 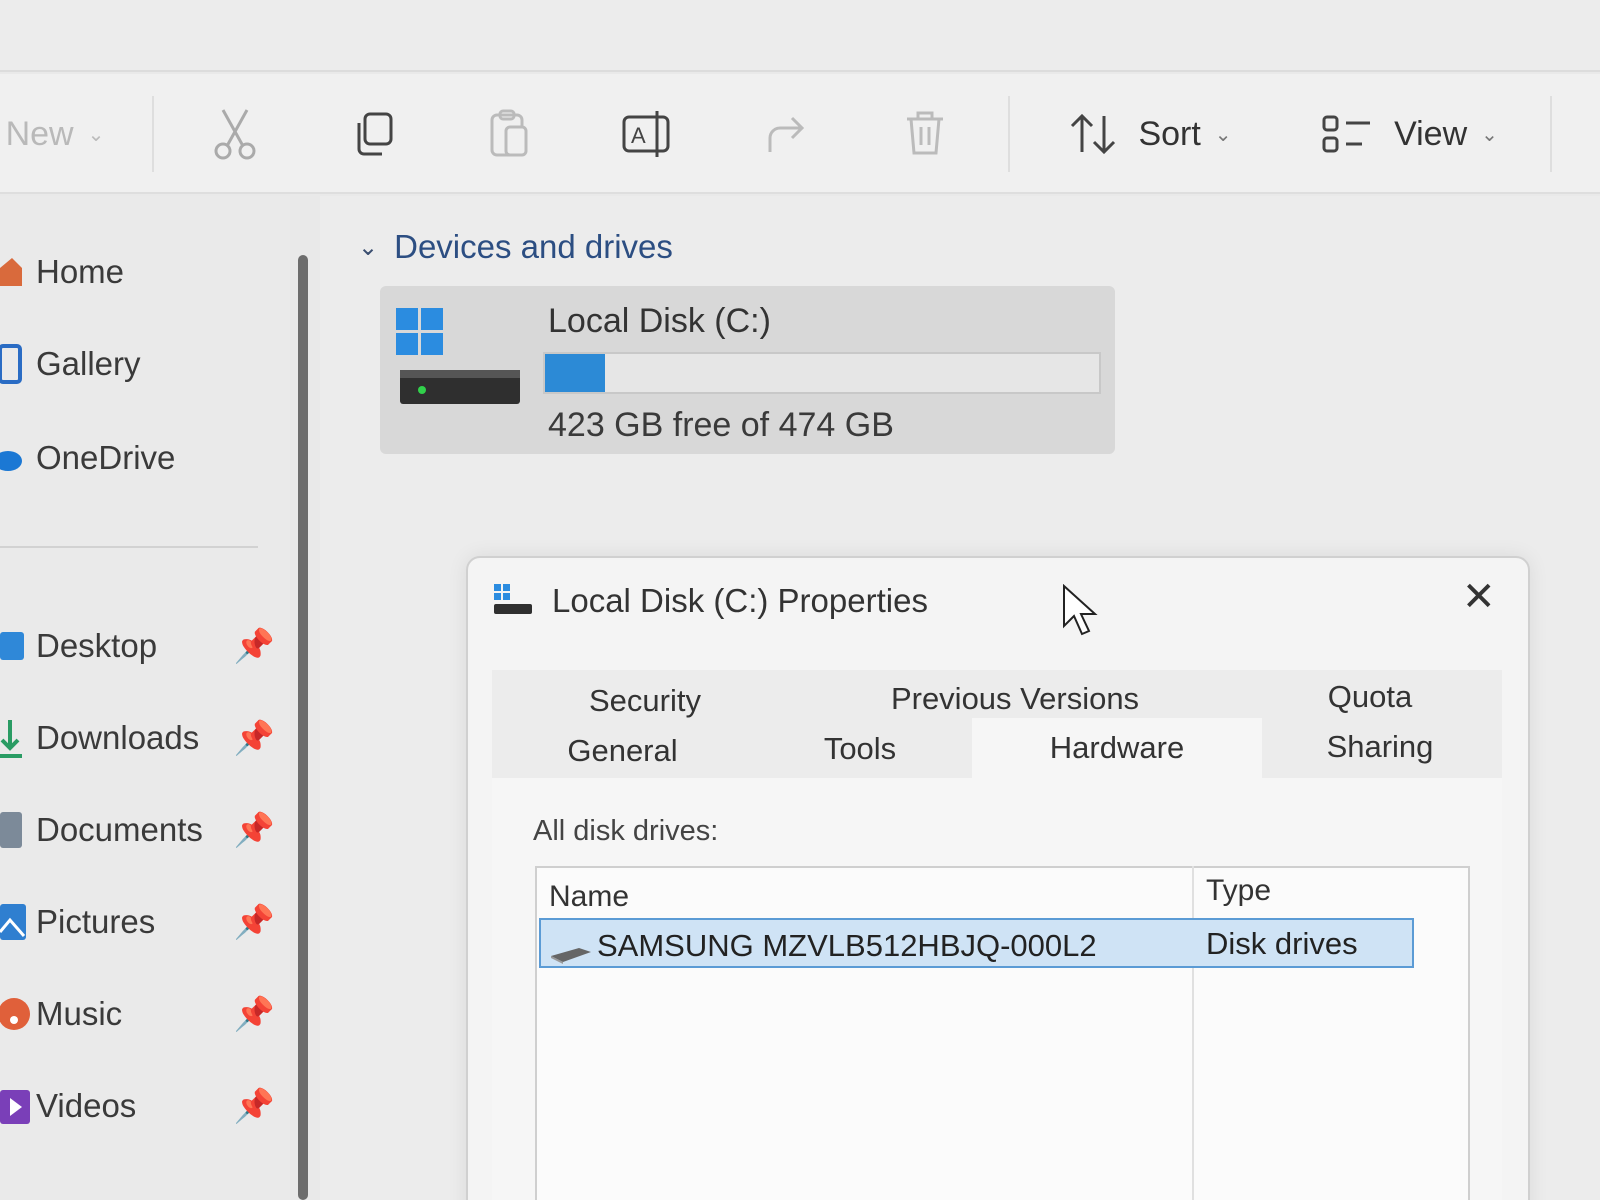 I want to click on tab-general: General, so click(x=622, y=751).